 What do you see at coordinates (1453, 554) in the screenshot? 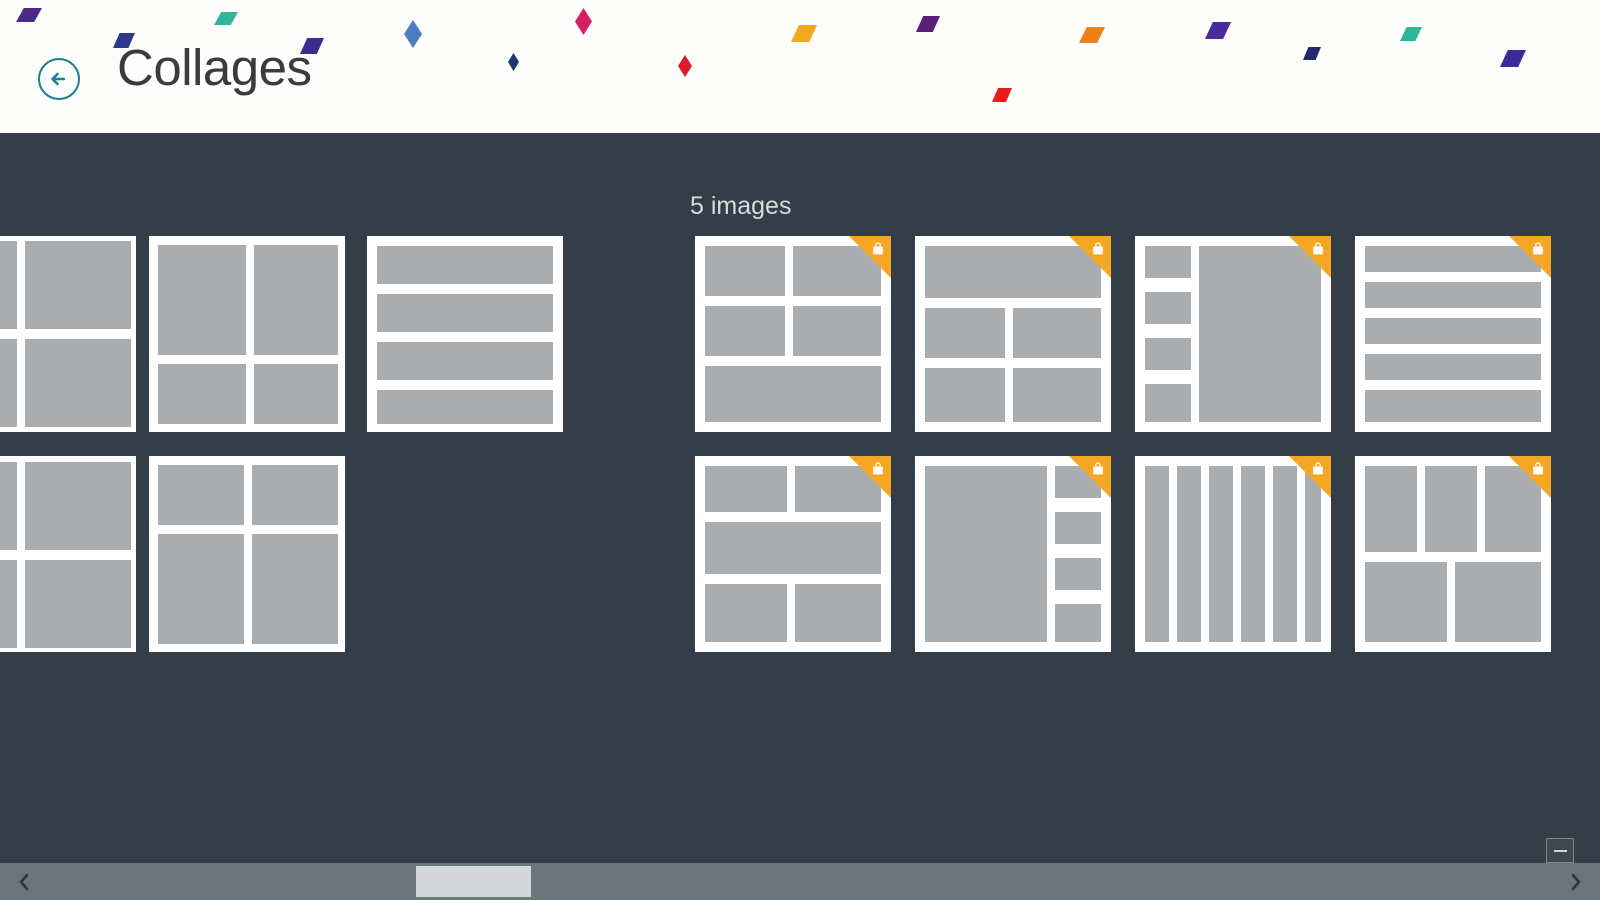
I see `collage-card-three-top-two-bottom` at bounding box center [1453, 554].